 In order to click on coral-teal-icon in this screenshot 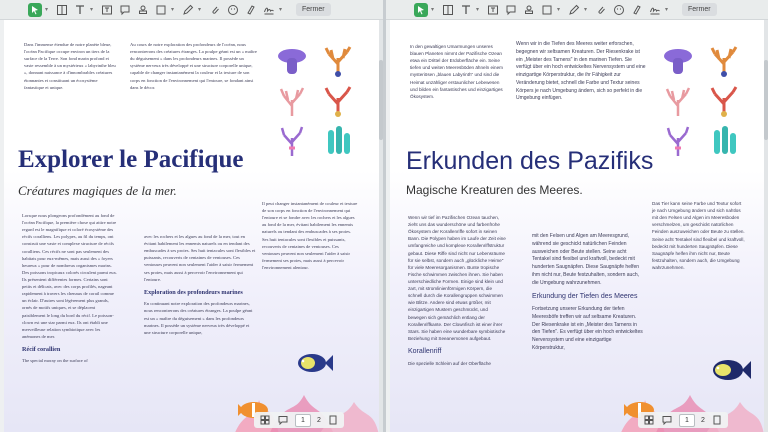, I will do `click(725, 140)`.